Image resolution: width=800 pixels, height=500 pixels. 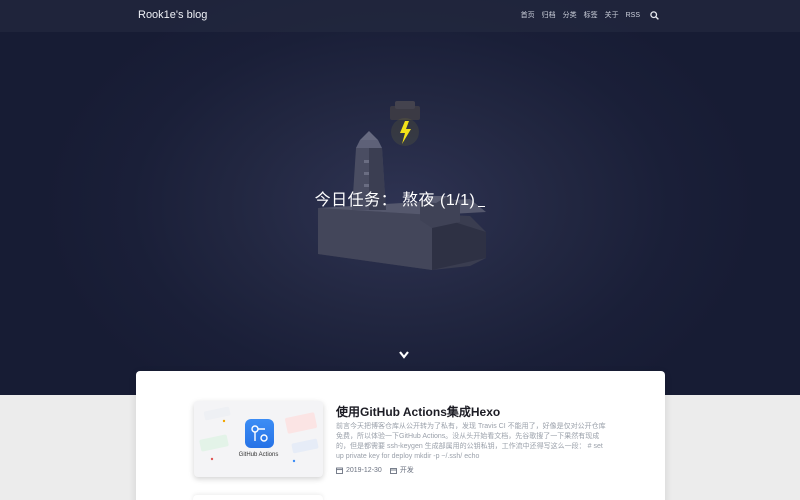 I want to click on github-actions-icon, so click(x=259, y=433).